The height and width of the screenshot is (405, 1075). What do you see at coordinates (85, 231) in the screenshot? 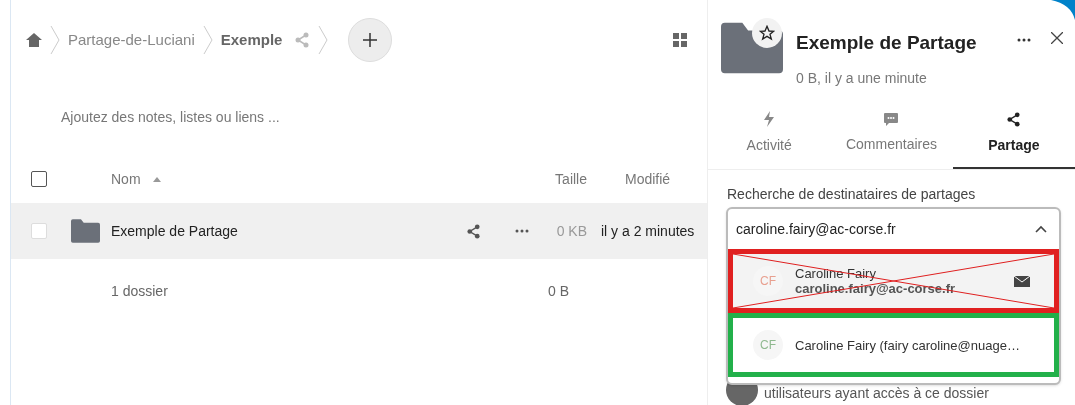
I see `folder-icon` at bounding box center [85, 231].